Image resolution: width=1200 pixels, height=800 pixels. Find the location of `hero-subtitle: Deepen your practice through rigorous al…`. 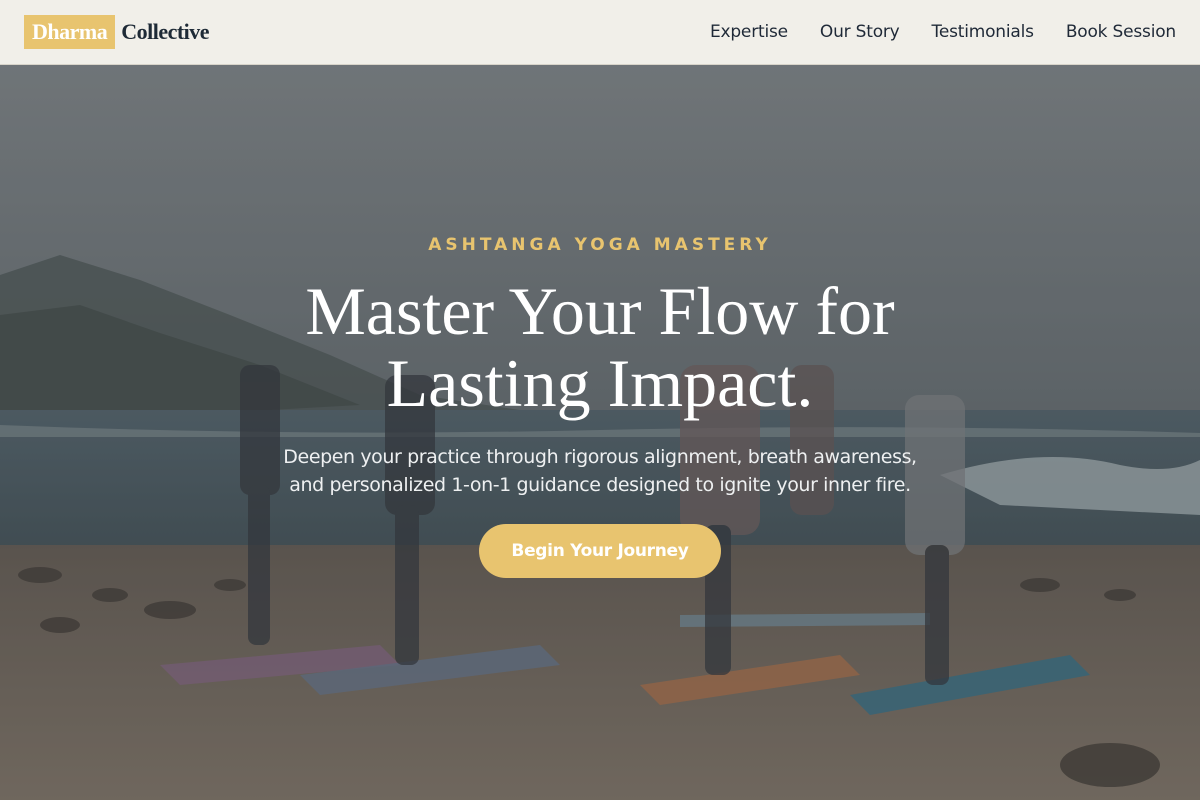

hero-subtitle: Deepen your practice through rigorous al… is located at coordinates (600, 471).